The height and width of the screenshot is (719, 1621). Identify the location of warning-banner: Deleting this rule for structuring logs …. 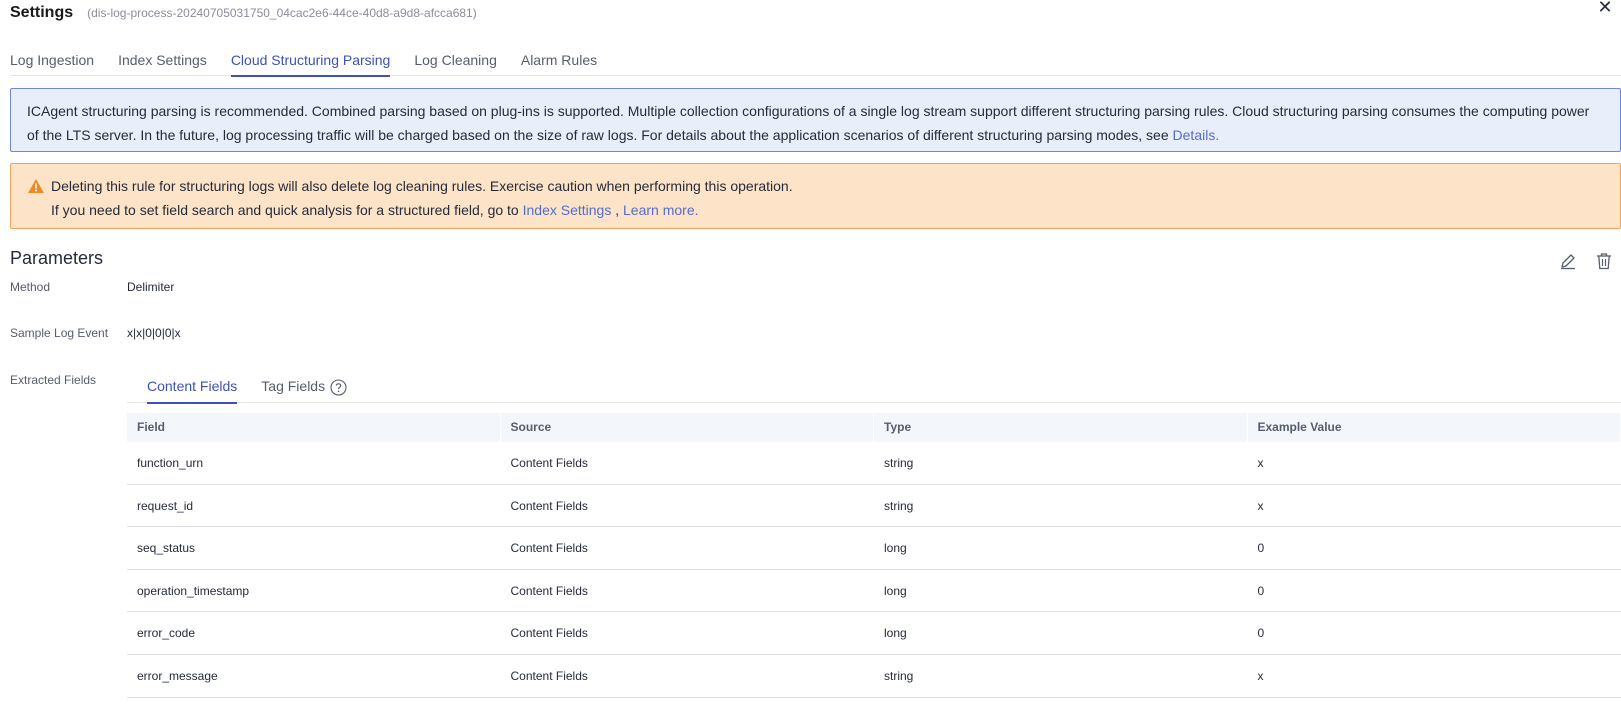
(815, 196).